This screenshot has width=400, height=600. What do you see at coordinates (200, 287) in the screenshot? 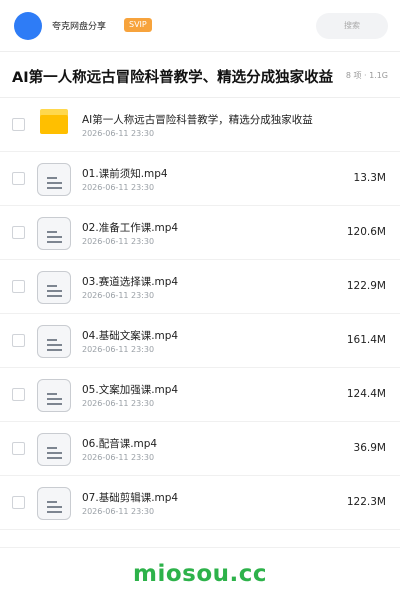
I see `list-item: 03.赛道选择课.mp4 2026-06-11 23:30 122.9M` at bounding box center [200, 287].